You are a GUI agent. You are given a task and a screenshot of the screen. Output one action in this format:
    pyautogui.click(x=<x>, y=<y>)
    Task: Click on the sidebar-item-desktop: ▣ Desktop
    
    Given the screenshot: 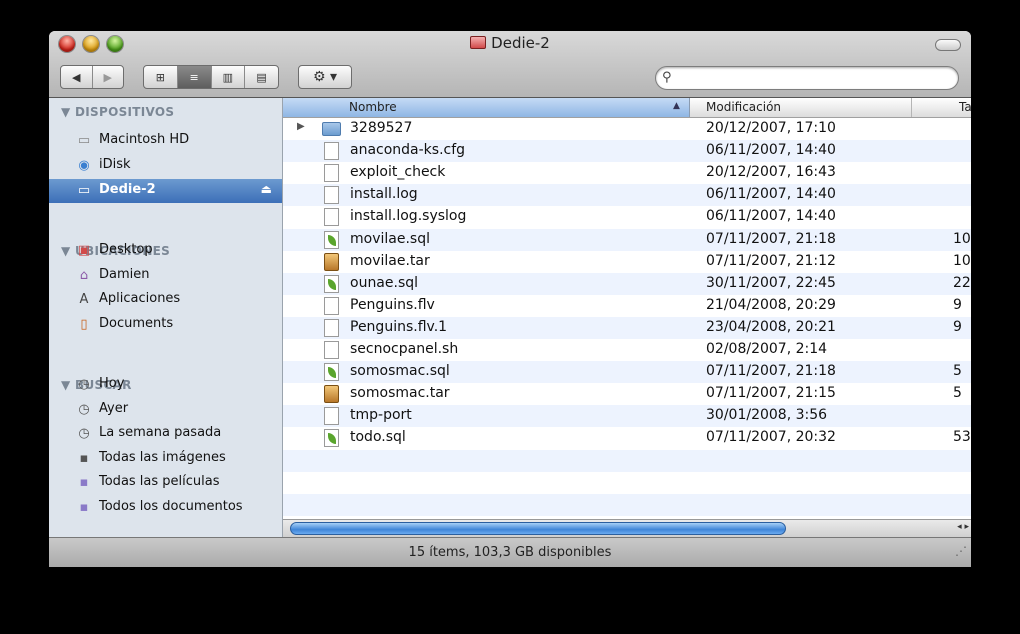 What is the action you would take?
    pyautogui.click(x=165, y=251)
    